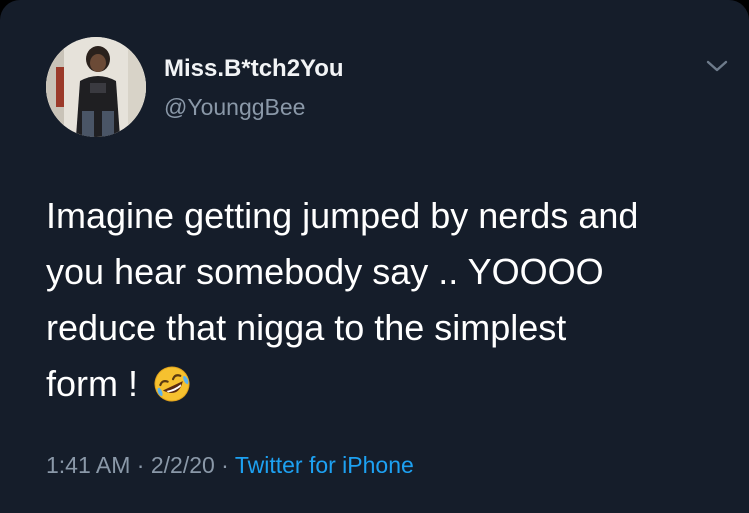 Image resolution: width=749 pixels, height=513 pixels. What do you see at coordinates (183, 465) in the screenshot?
I see `tweet-date: 2/2/20` at bounding box center [183, 465].